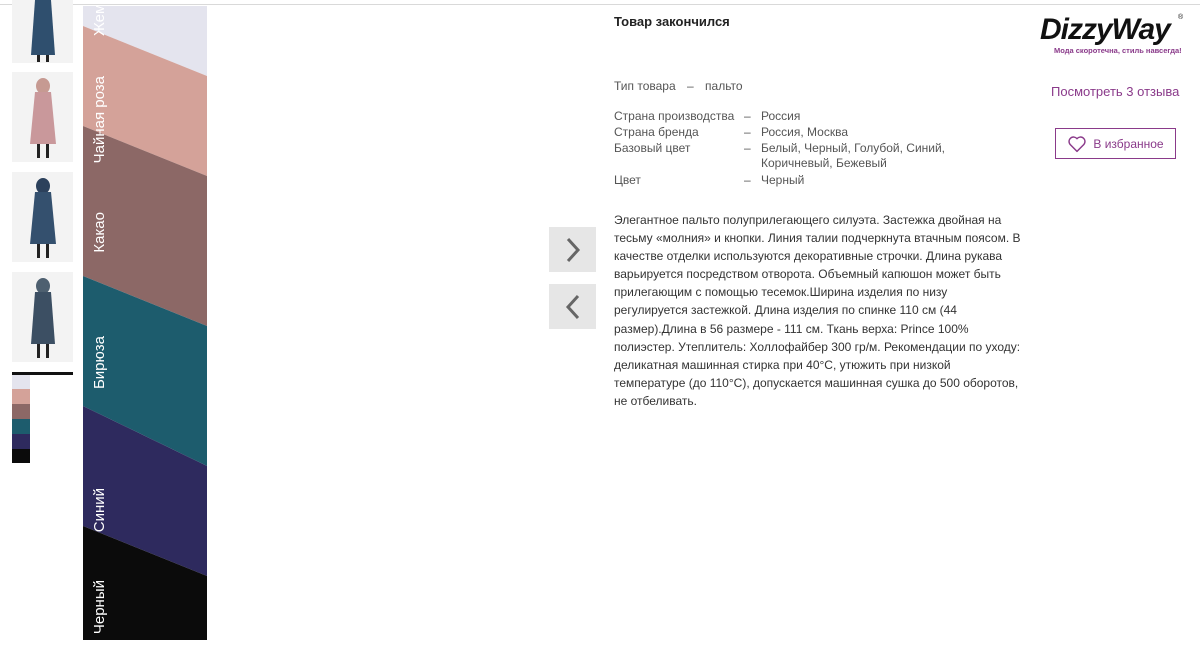  I want to click on previous-image-button, so click(572, 306).